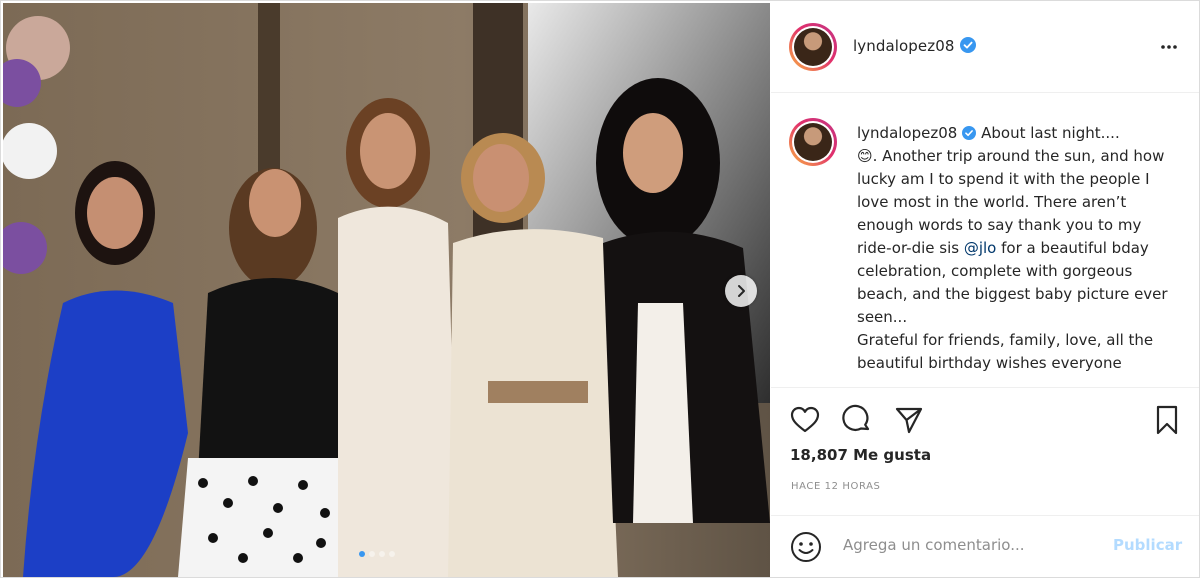 This screenshot has width=1200, height=578. Describe the element at coordinates (914, 46) in the screenshot. I see `header-username: lyndalopez08` at that location.